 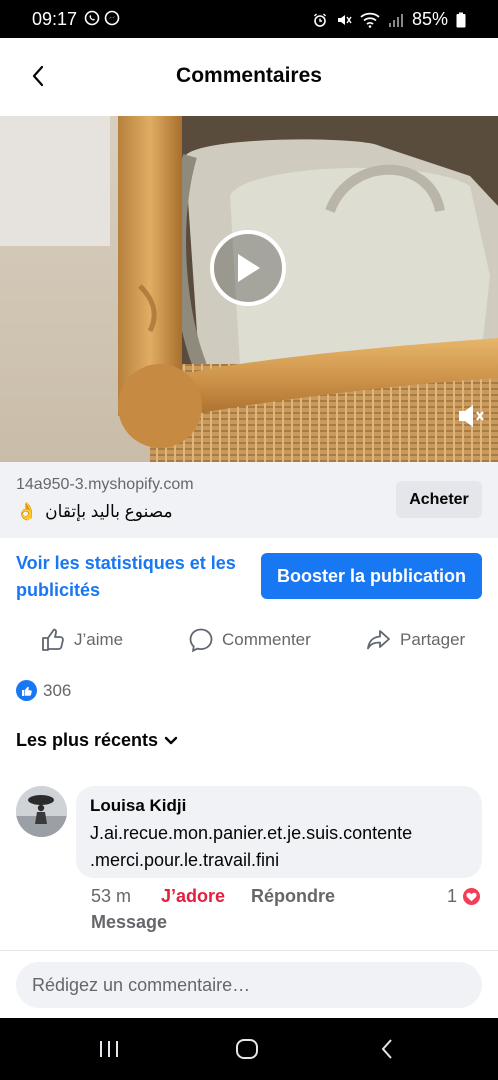 I want to click on avatar-image, so click(x=41, y=811).